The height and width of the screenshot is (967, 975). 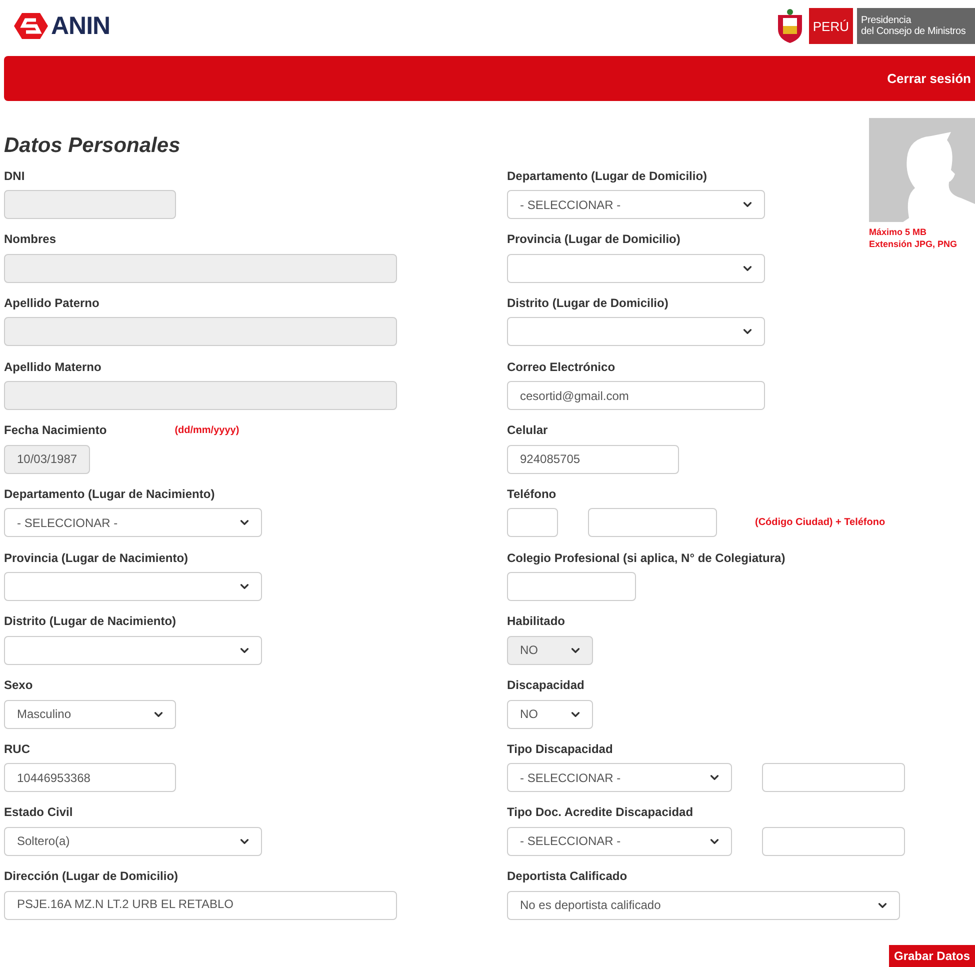 I want to click on field-label: Apellido Materno, so click(x=53, y=367).